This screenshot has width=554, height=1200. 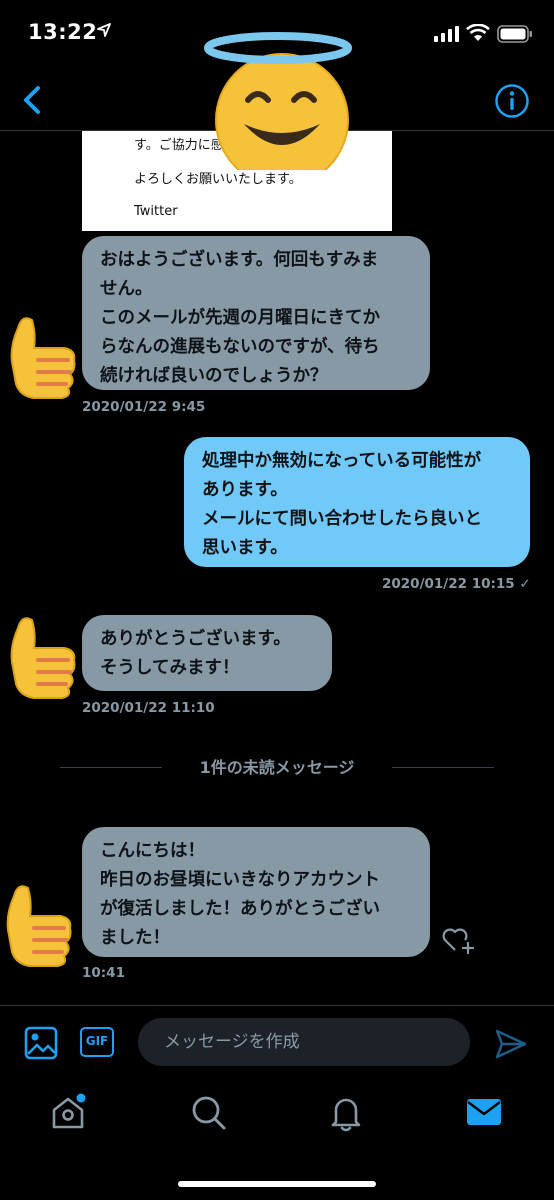 I want to click on message-line: 処理中か無効になっている可能性が, so click(x=342, y=461).